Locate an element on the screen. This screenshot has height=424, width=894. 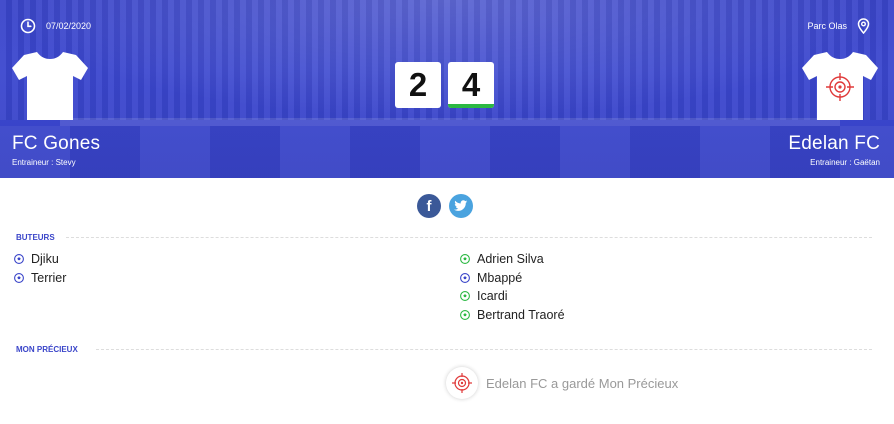
precieux-text: Edelan FC a gardé Mon Précieux is located at coordinates (582, 383).